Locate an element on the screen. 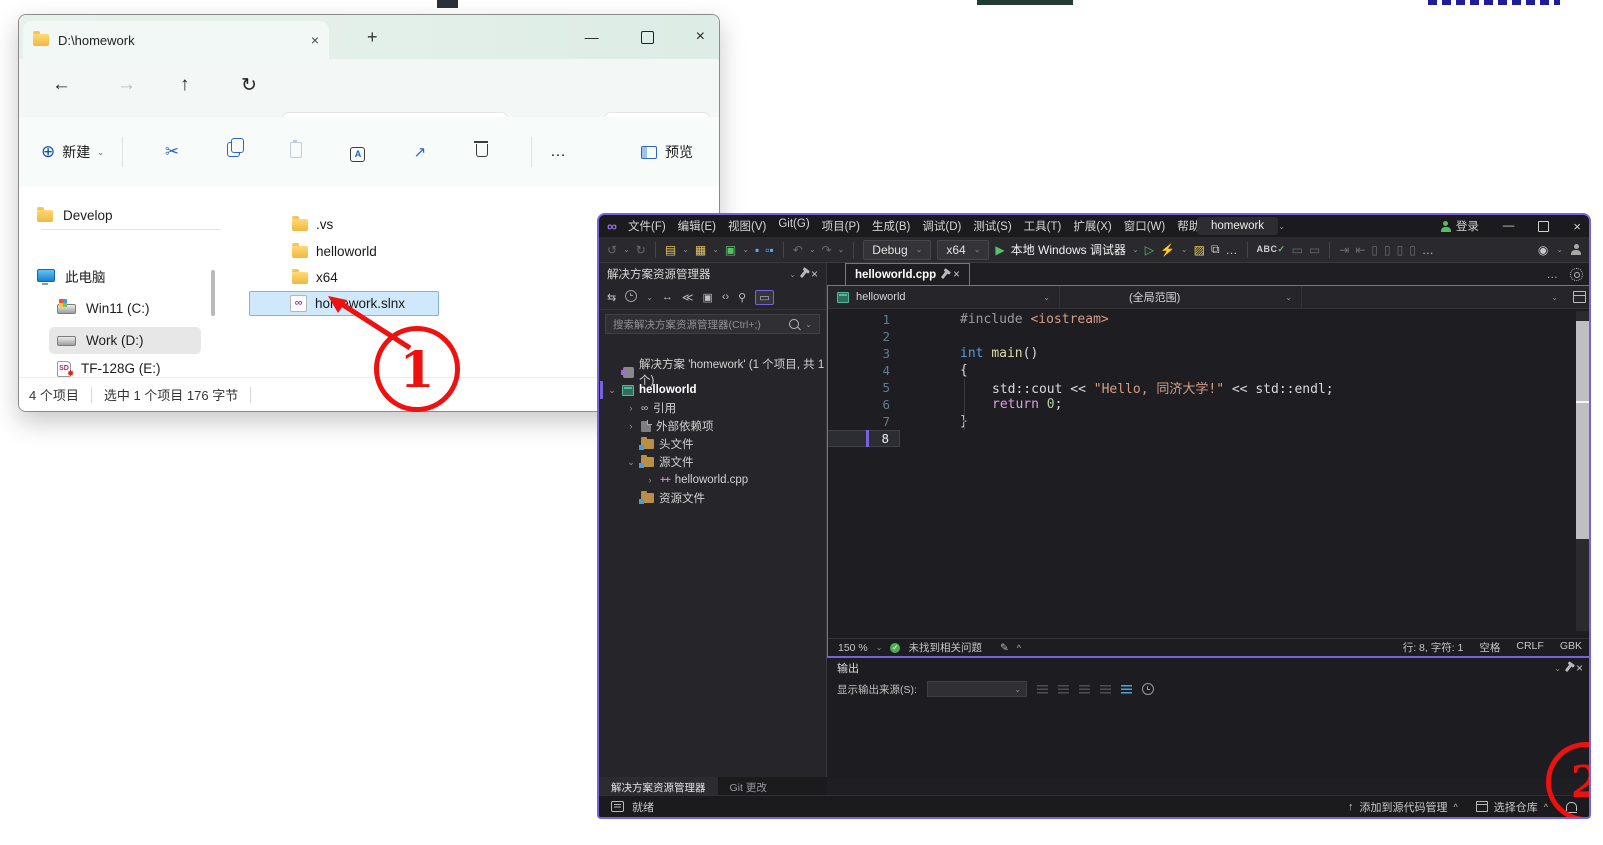 The image size is (1603, 845). save-icon: ▪ is located at coordinates (757, 250).